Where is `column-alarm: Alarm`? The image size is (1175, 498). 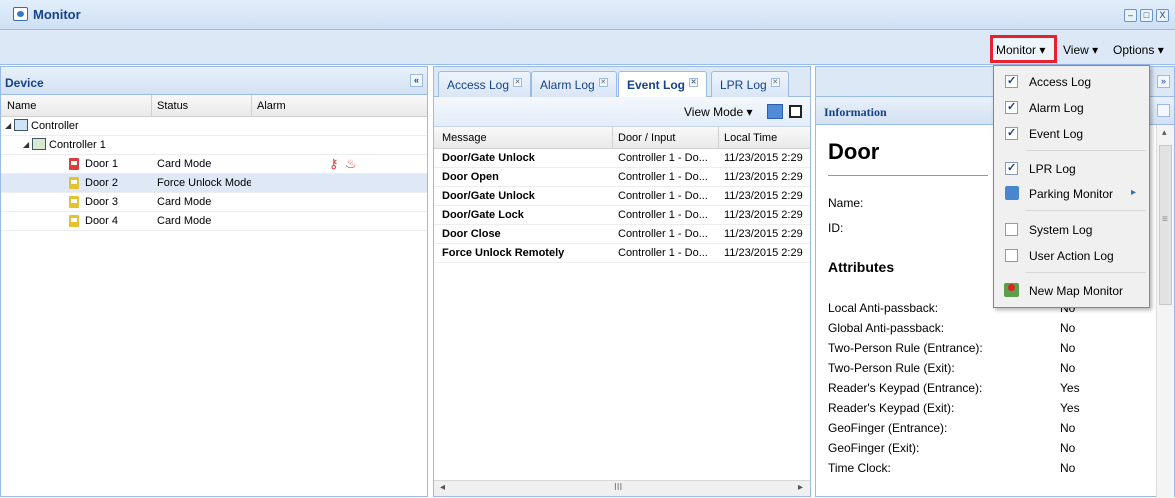
column-alarm: Alarm is located at coordinates (271, 106).